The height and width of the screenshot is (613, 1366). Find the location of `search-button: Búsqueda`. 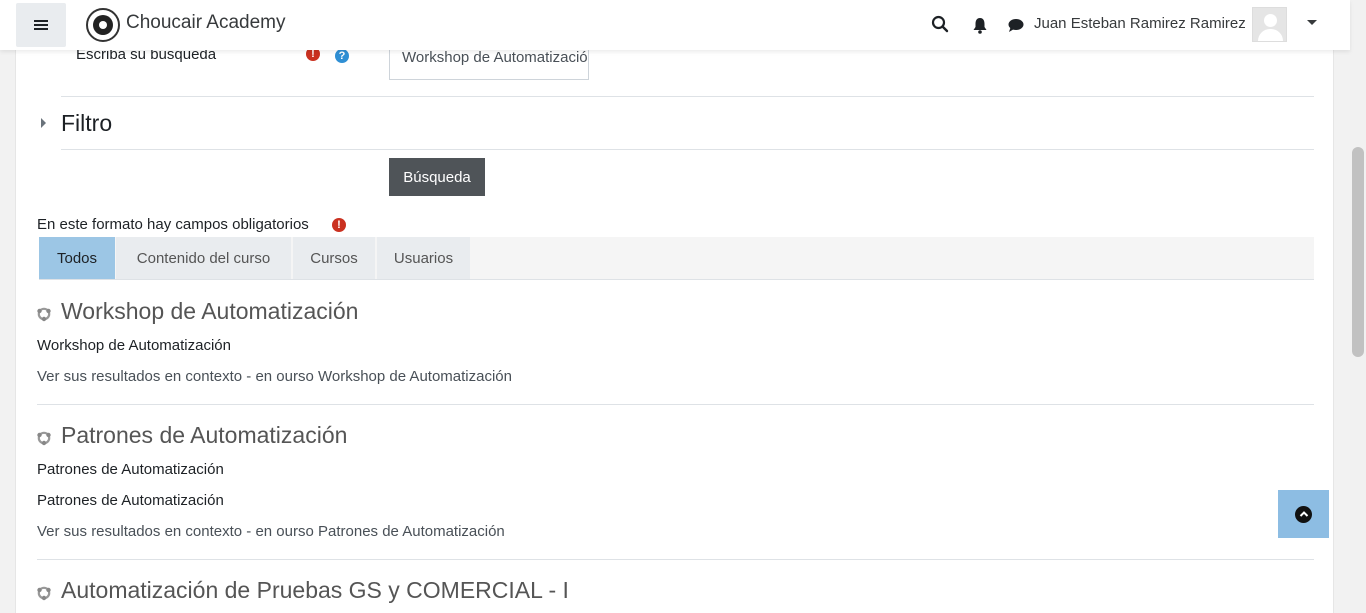

search-button: Búsqueda is located at coordinates (437, 177).